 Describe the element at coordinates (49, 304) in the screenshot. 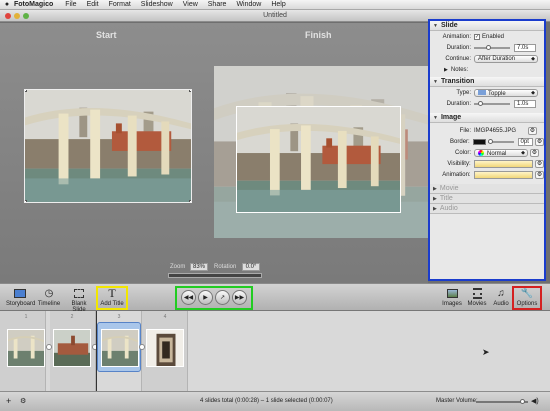

I see `timeline-label: Timeline` at that location.